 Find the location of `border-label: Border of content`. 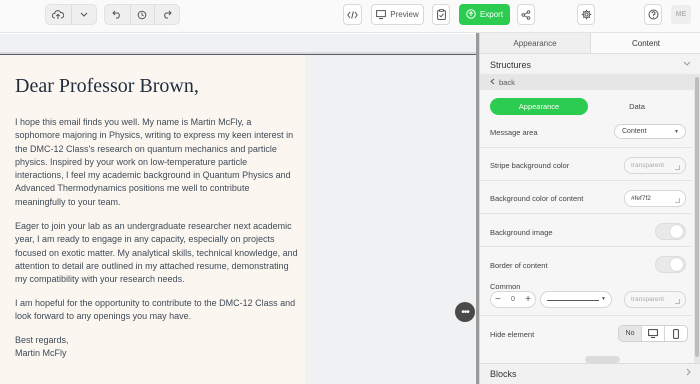

border-label: Border of content is located at coordinates (519, 265).